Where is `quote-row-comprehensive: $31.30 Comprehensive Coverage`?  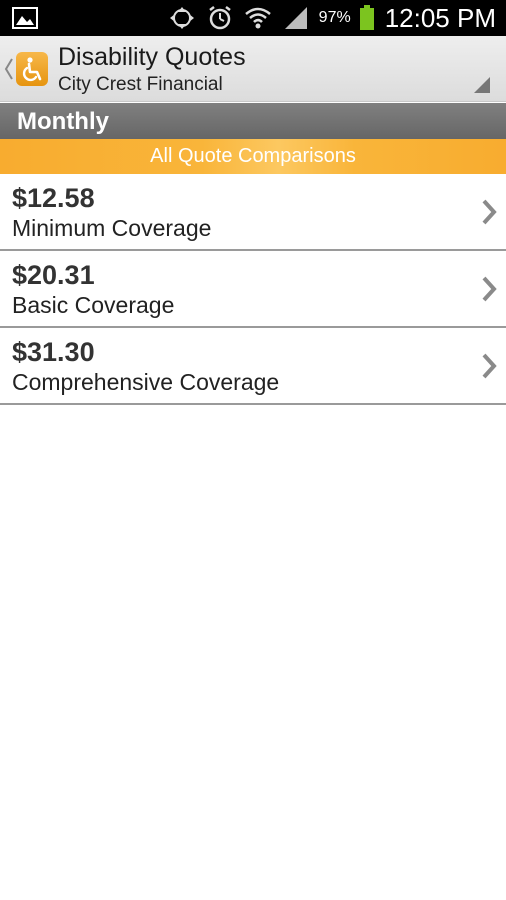
quote-row-comprehensive: $31.30 Comprehensive Coverage is located at coordinates (253, 366).